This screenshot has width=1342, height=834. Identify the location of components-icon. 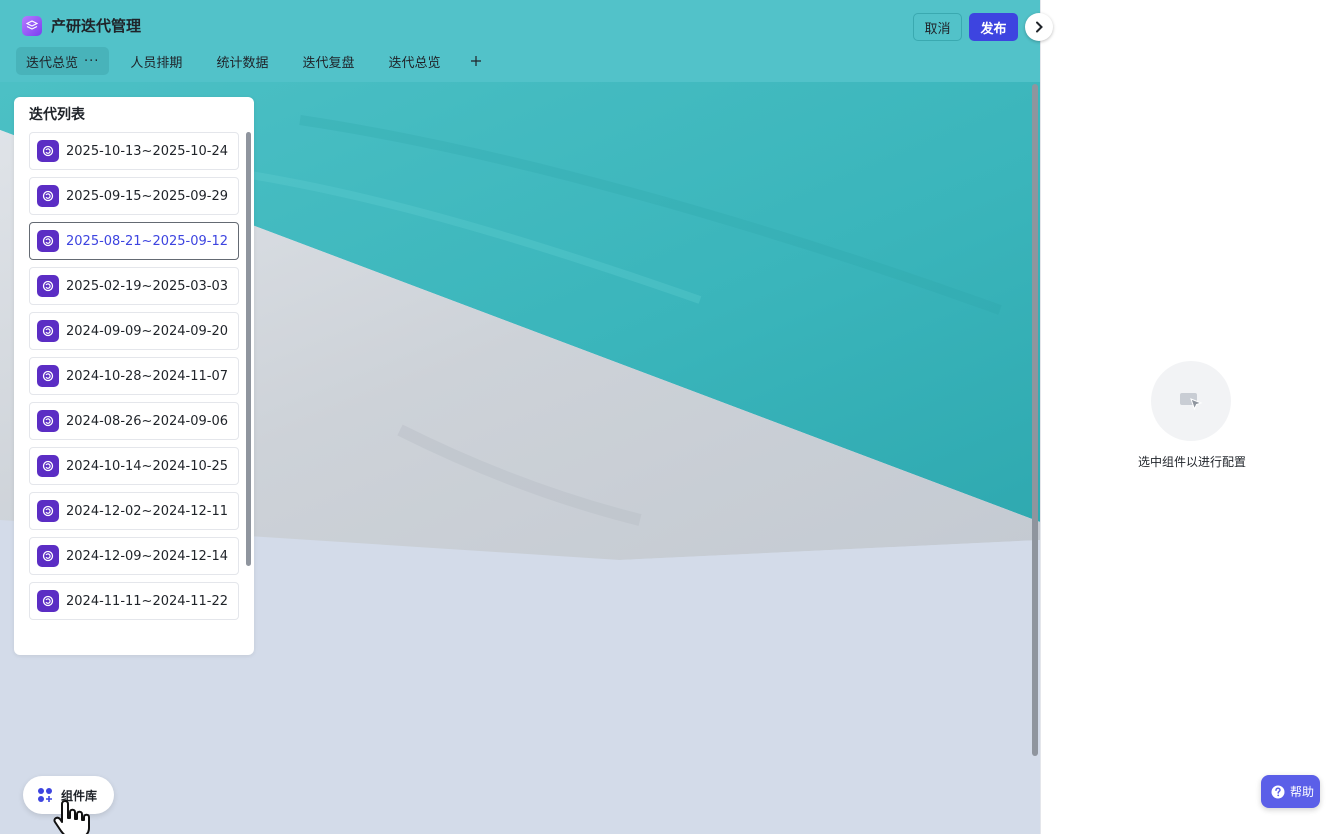
(45, 795).